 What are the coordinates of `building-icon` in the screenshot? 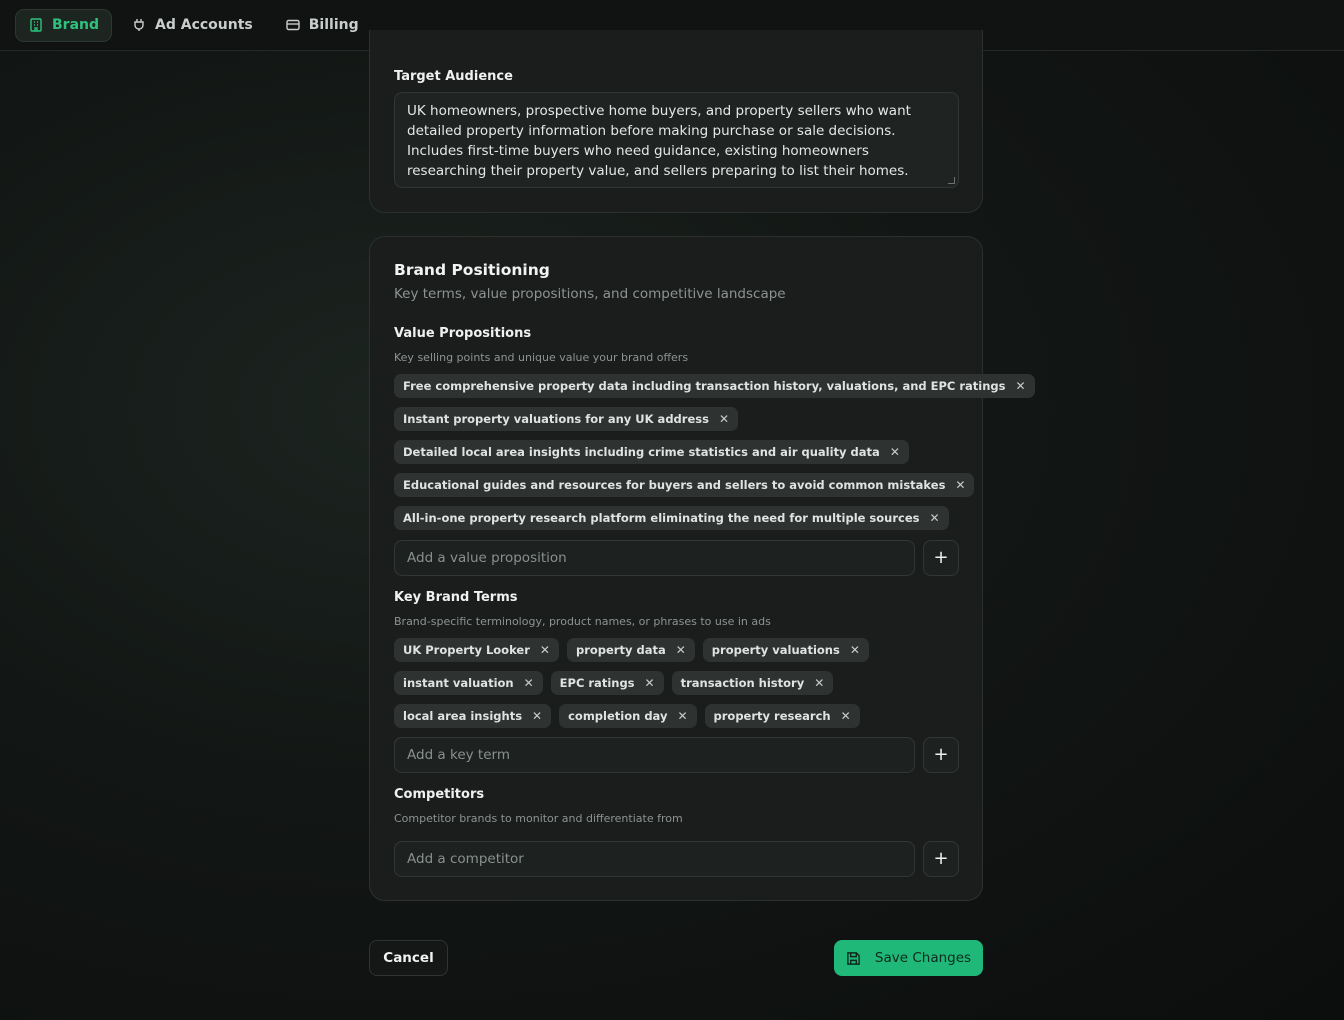 It's located at (36, 25).